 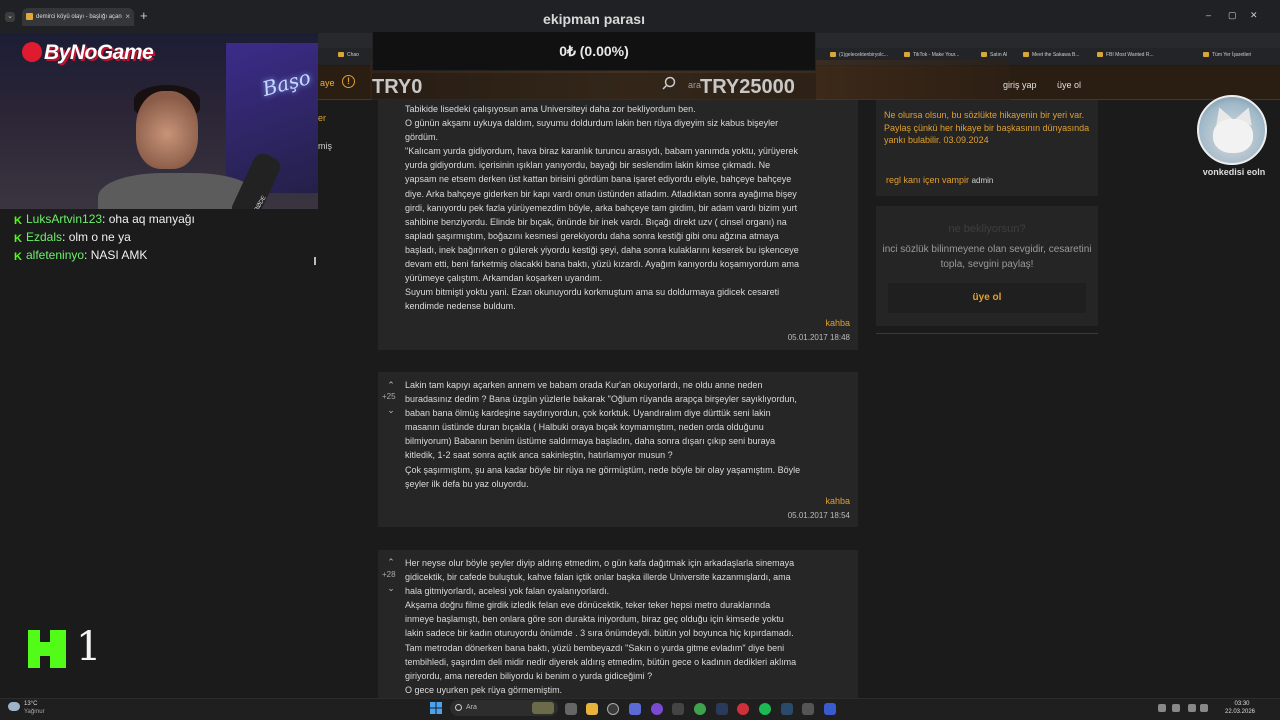 What do you see at coordinates (1162, 708) in the screenshot?
I see `tray-chevron-icon` at bounding box center [1162, 708].